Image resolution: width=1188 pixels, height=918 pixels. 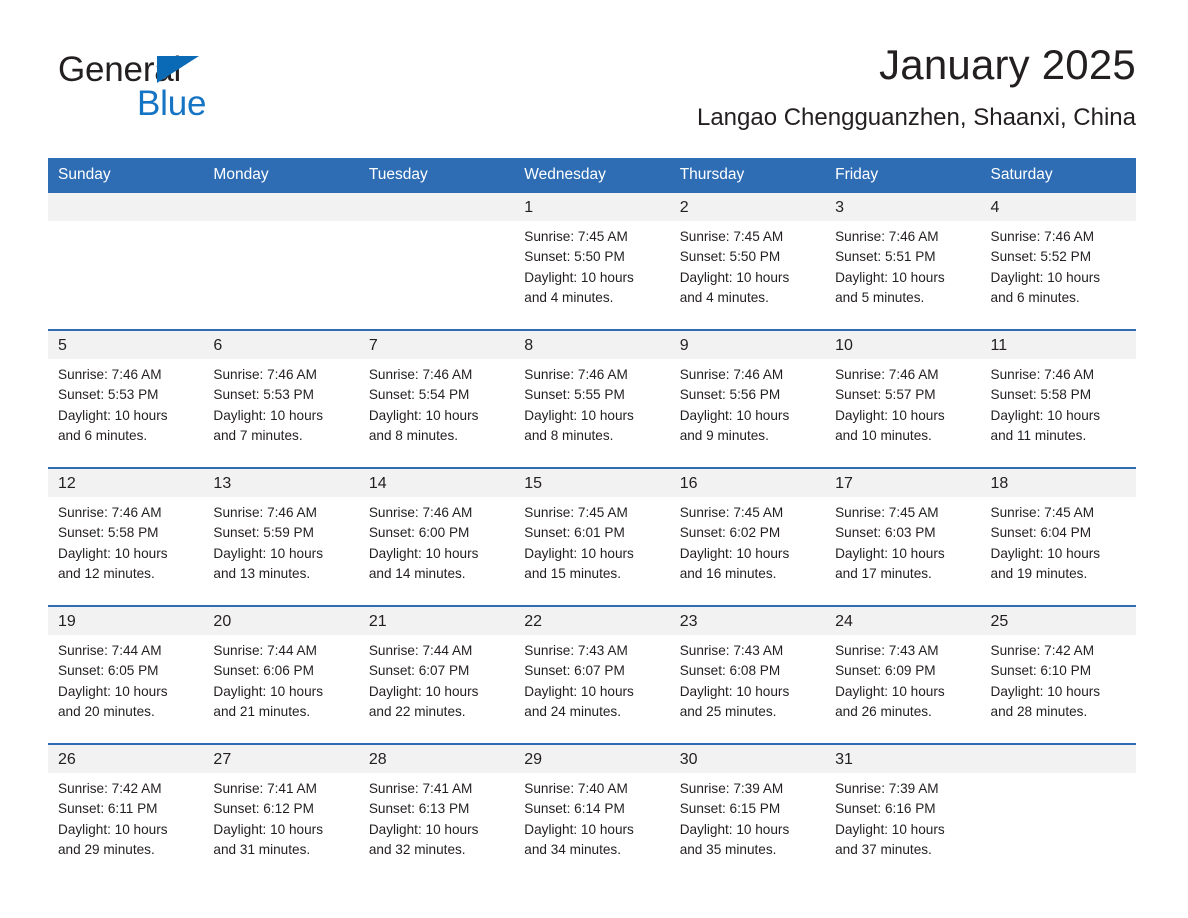 I want to click on daycell-w1-d0, so click(x=126, y=207).